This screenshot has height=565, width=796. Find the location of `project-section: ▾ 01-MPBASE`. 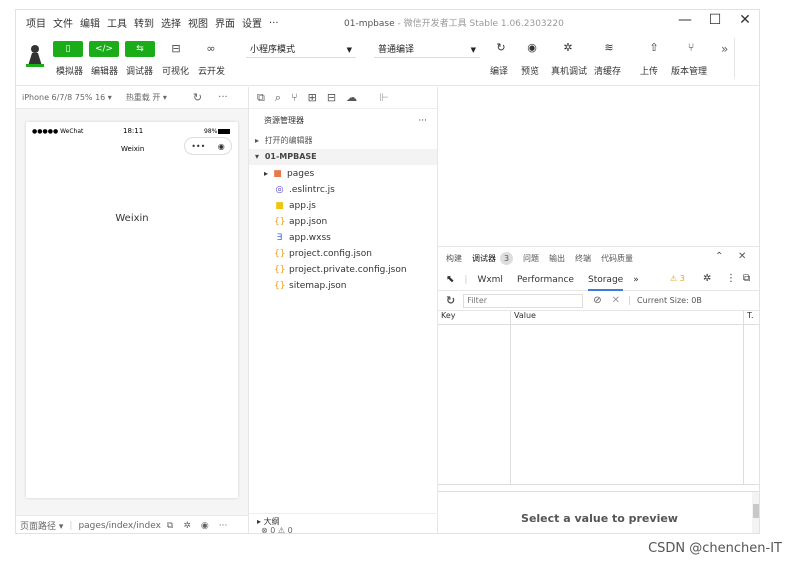

project-section: ▾ 01-MPBASE is located at coordinates (343, 157).